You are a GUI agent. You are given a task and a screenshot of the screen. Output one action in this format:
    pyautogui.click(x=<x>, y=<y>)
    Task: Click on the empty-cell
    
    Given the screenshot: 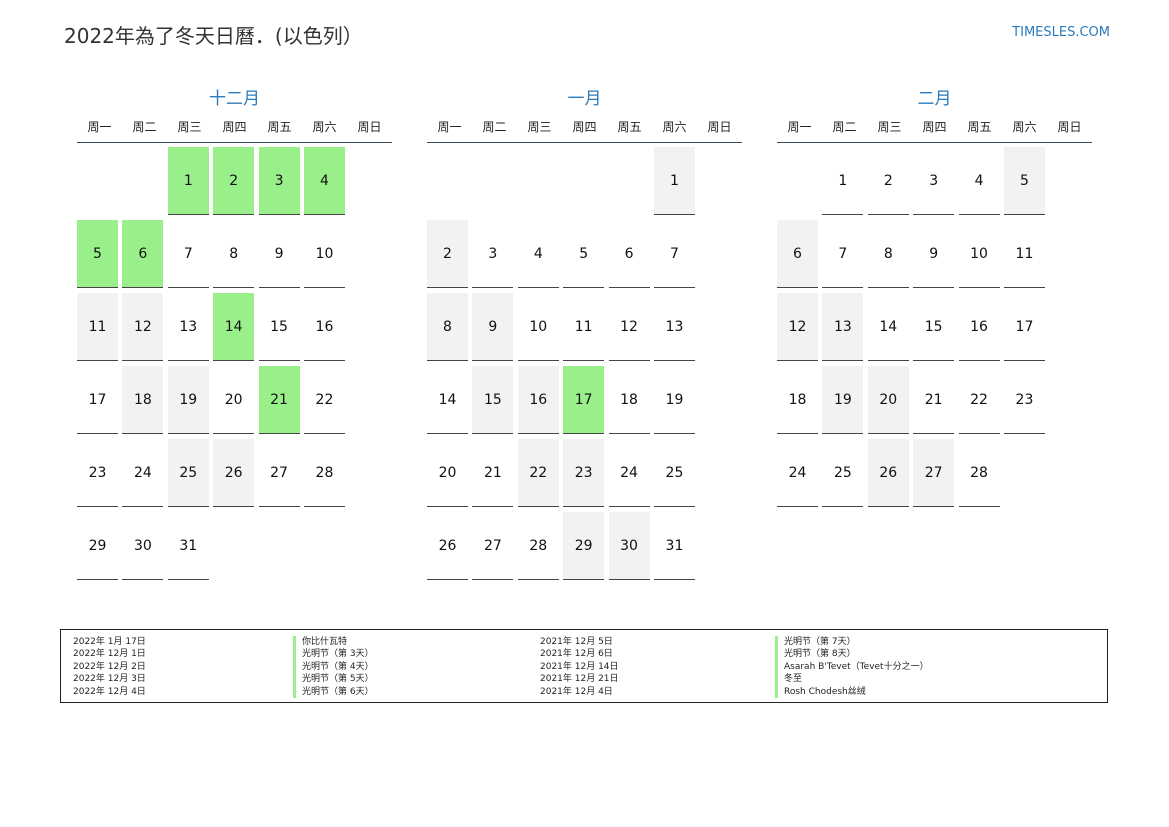 What is the action you would take?
    pyautogui.click(x=447, y=181)
    